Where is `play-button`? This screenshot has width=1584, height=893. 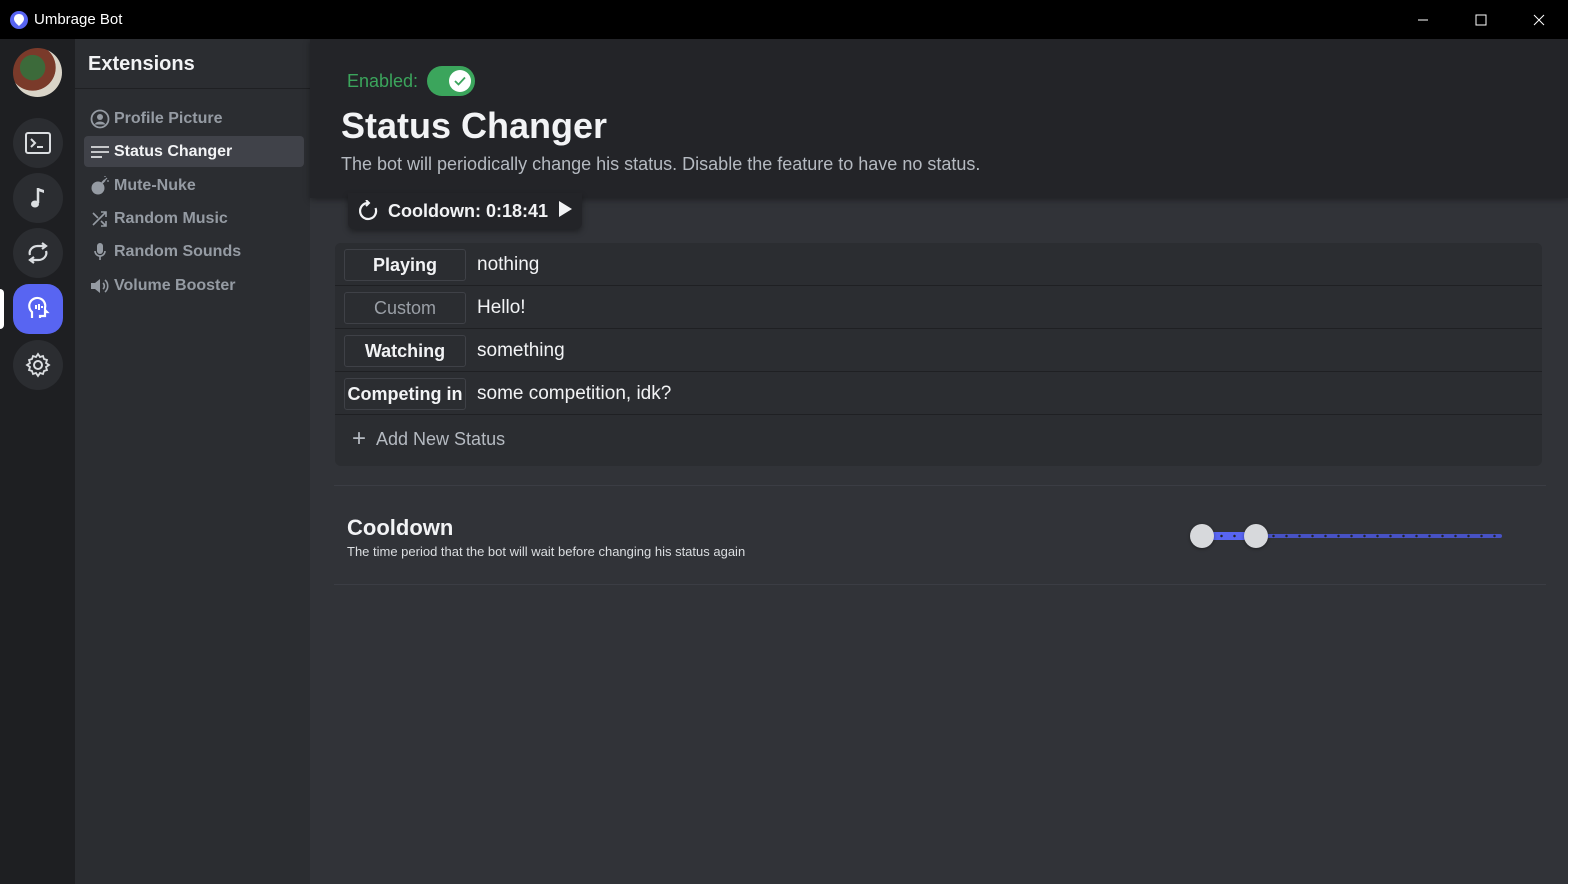 play-button is located at coordinates (565, 211).